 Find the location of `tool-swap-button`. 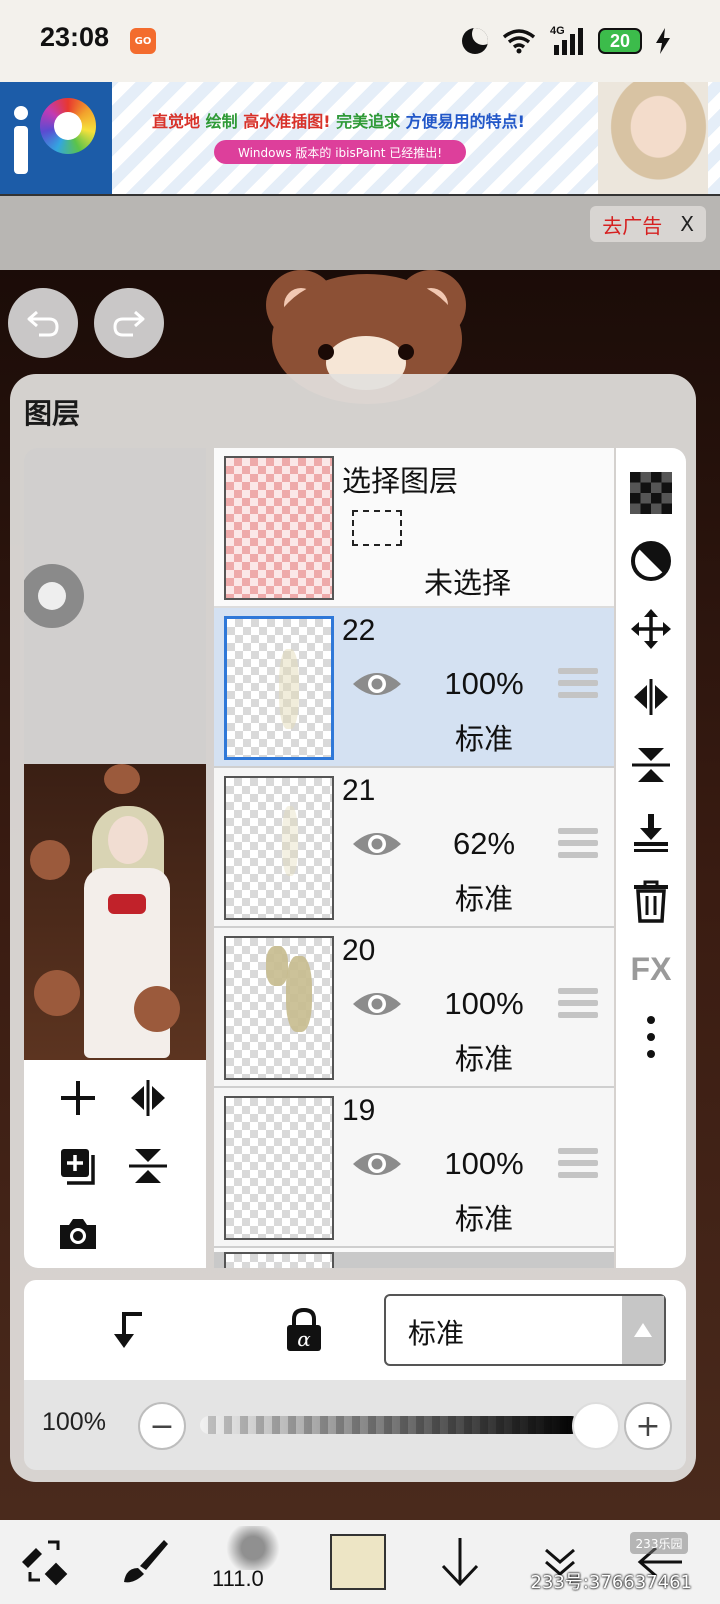

tool-swap-button is located at coordinates (44, 1562).